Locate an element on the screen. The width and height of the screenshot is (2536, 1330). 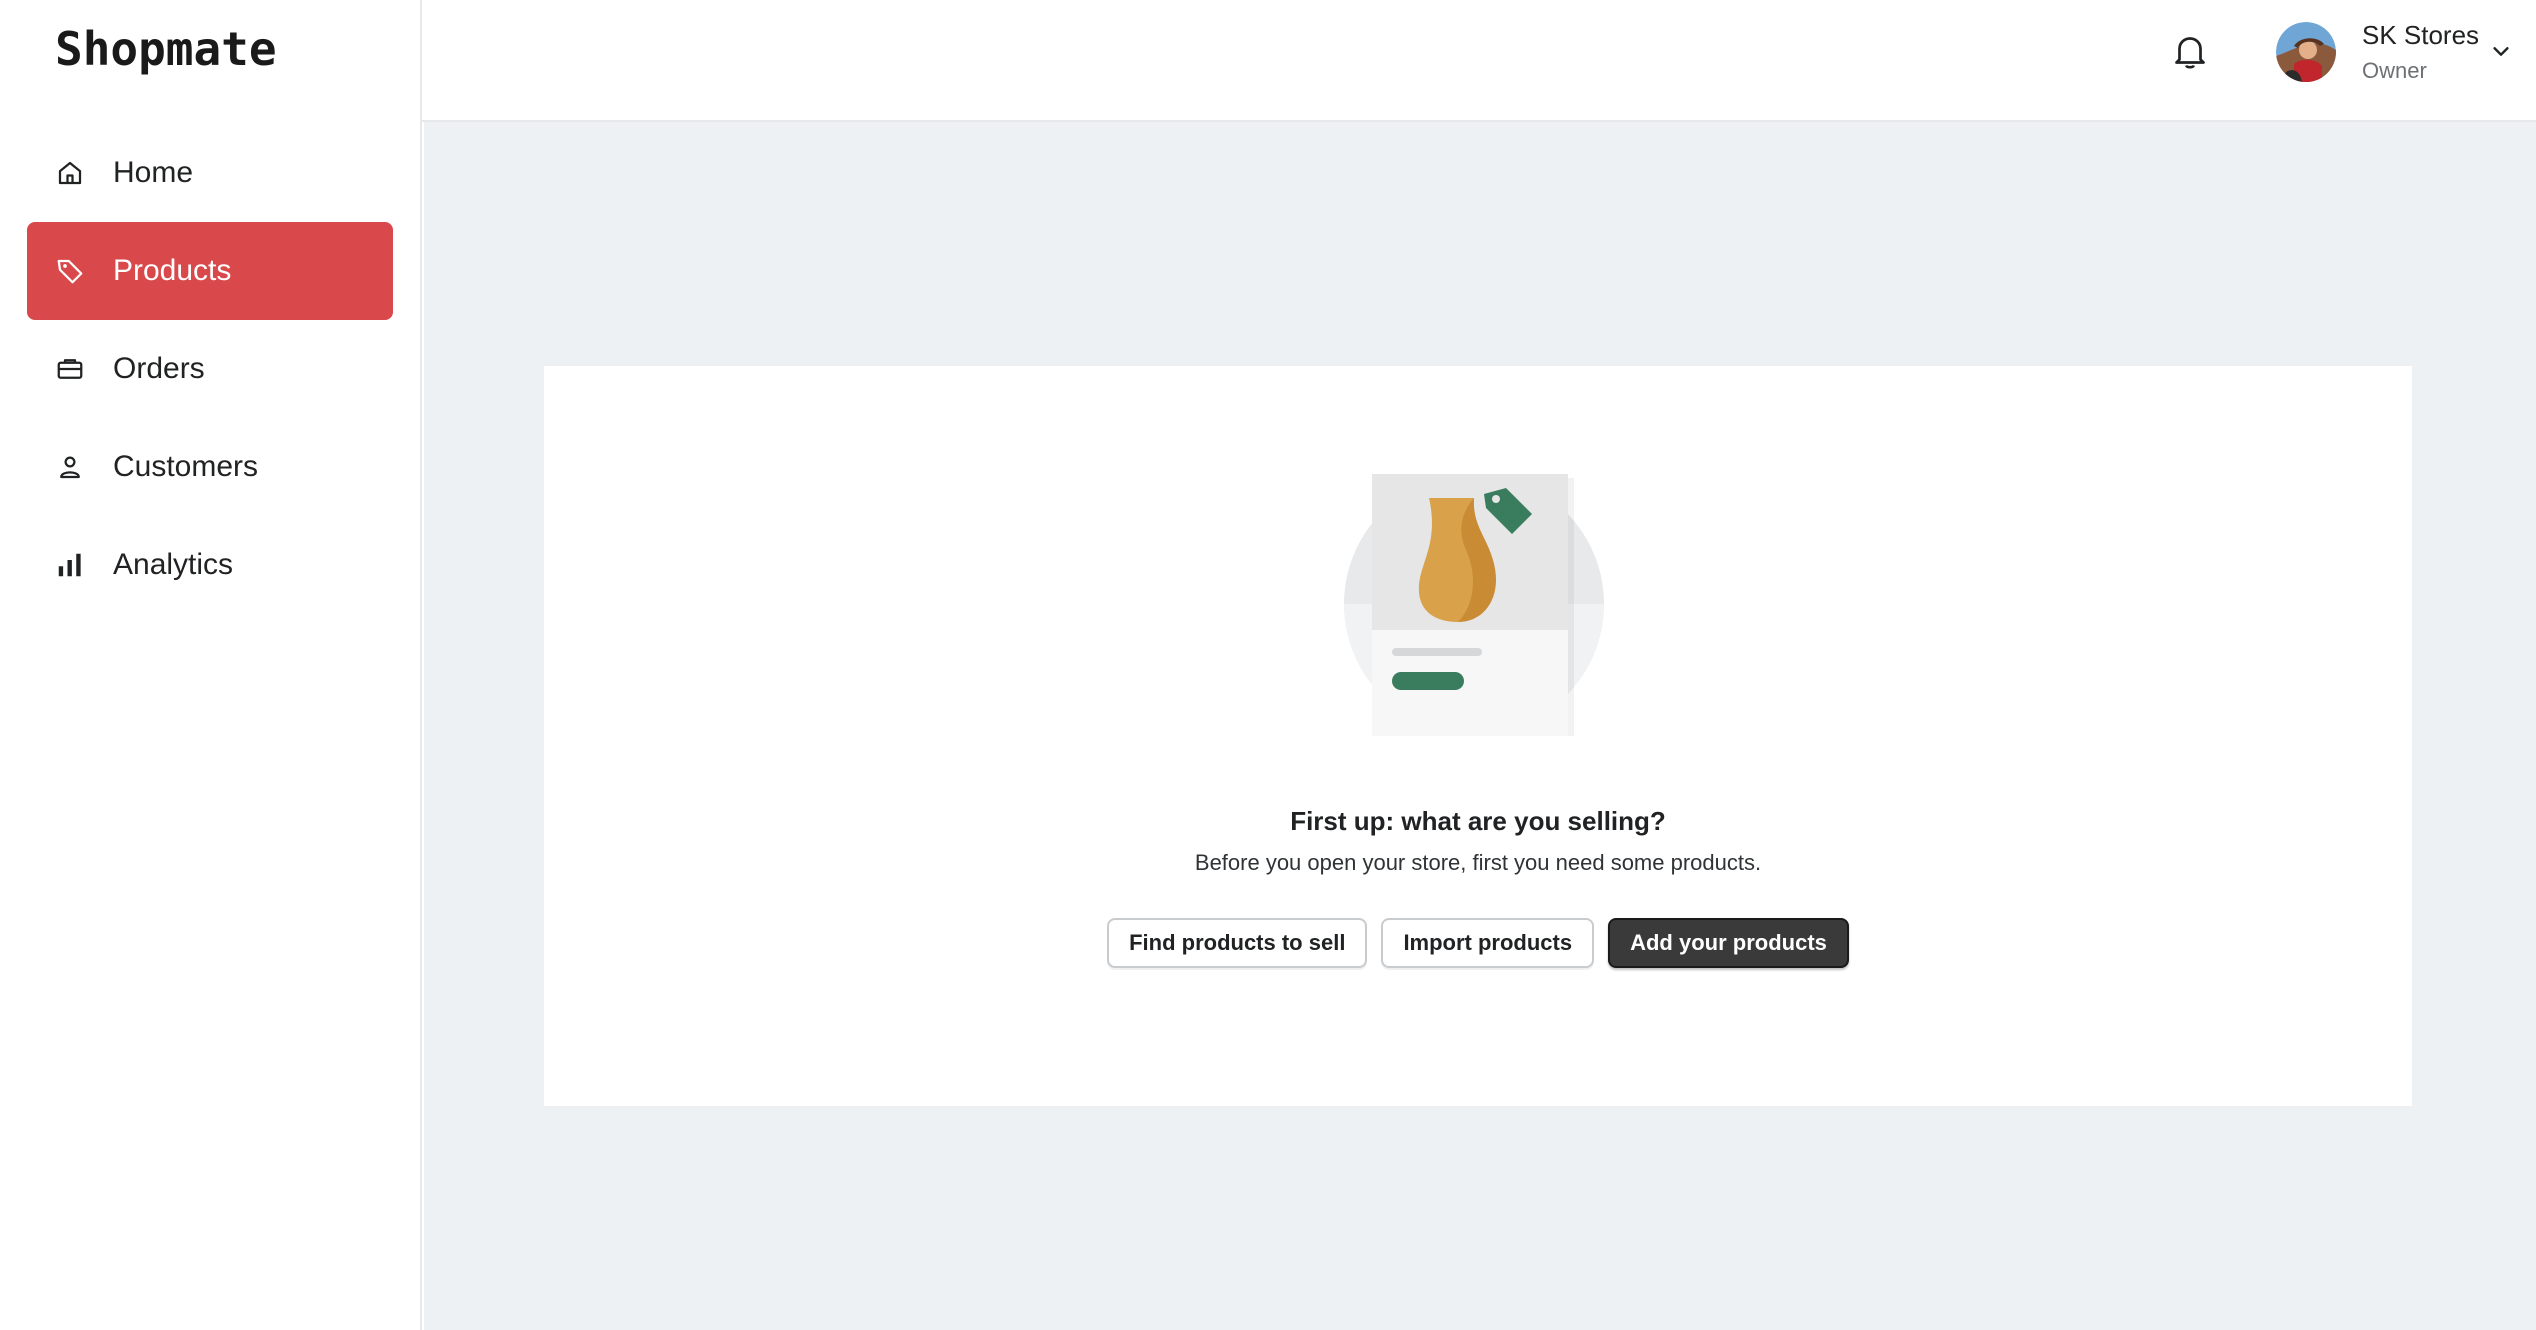
sidebar-item-label: Products is located at coordinates (172, 270).